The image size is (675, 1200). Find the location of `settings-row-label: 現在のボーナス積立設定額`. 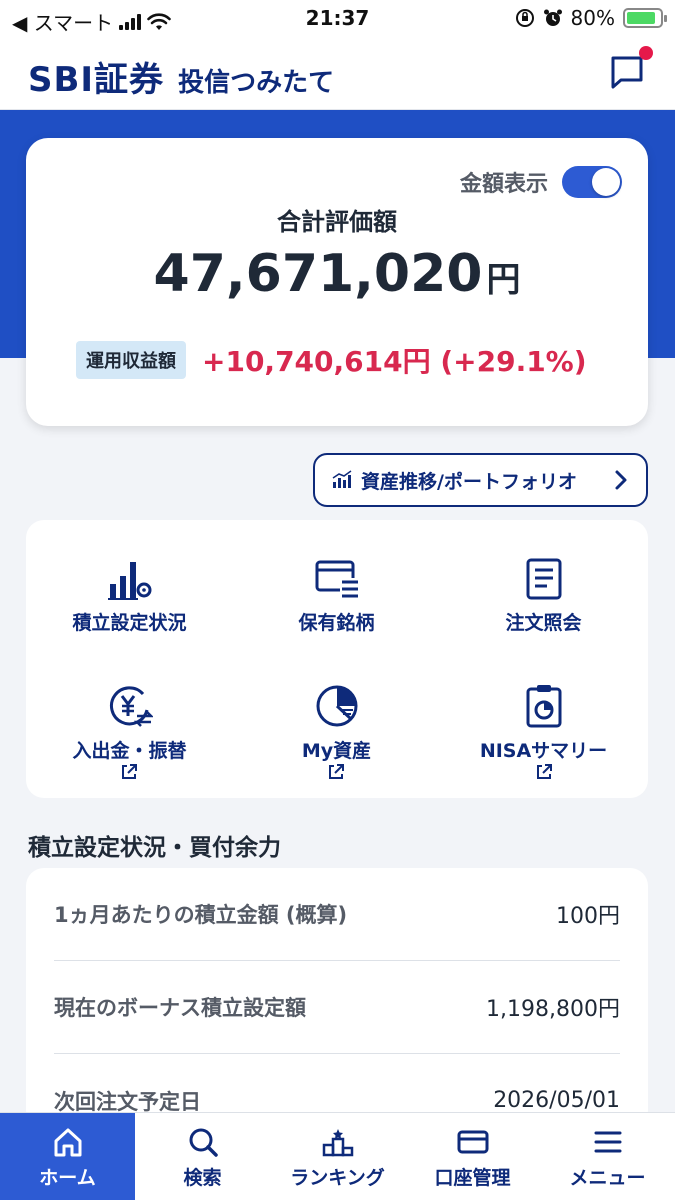

settings-row-label: 現在のボーナス積立設定額 is located at coordinates (180, 1008).